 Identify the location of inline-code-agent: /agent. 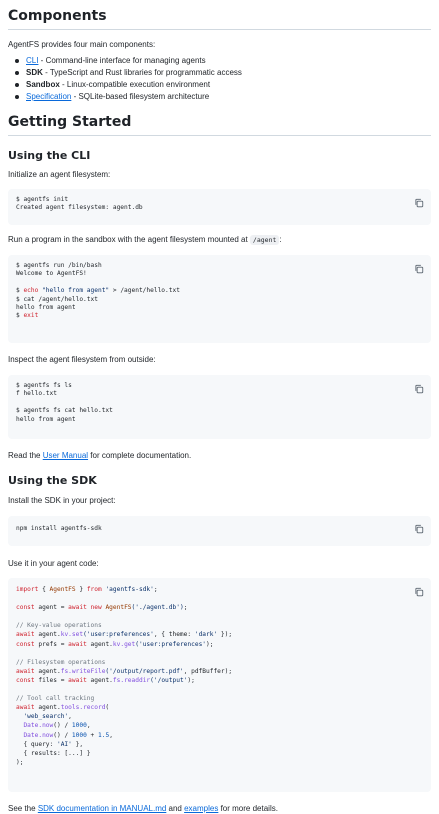
(264, 240).